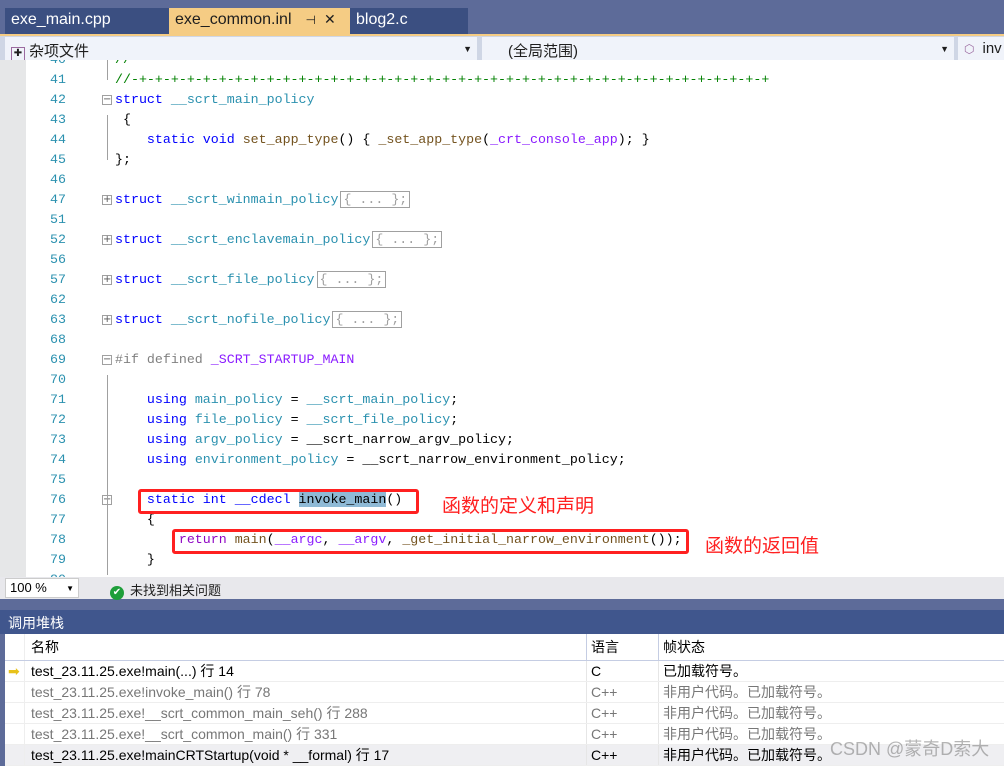 Image resolution: width=1004 pixels, height=766 pixels. What do you see at coordinates (502, 380) in the screenshot?
I see `code-line: 70` at bounding box center [502, 380].